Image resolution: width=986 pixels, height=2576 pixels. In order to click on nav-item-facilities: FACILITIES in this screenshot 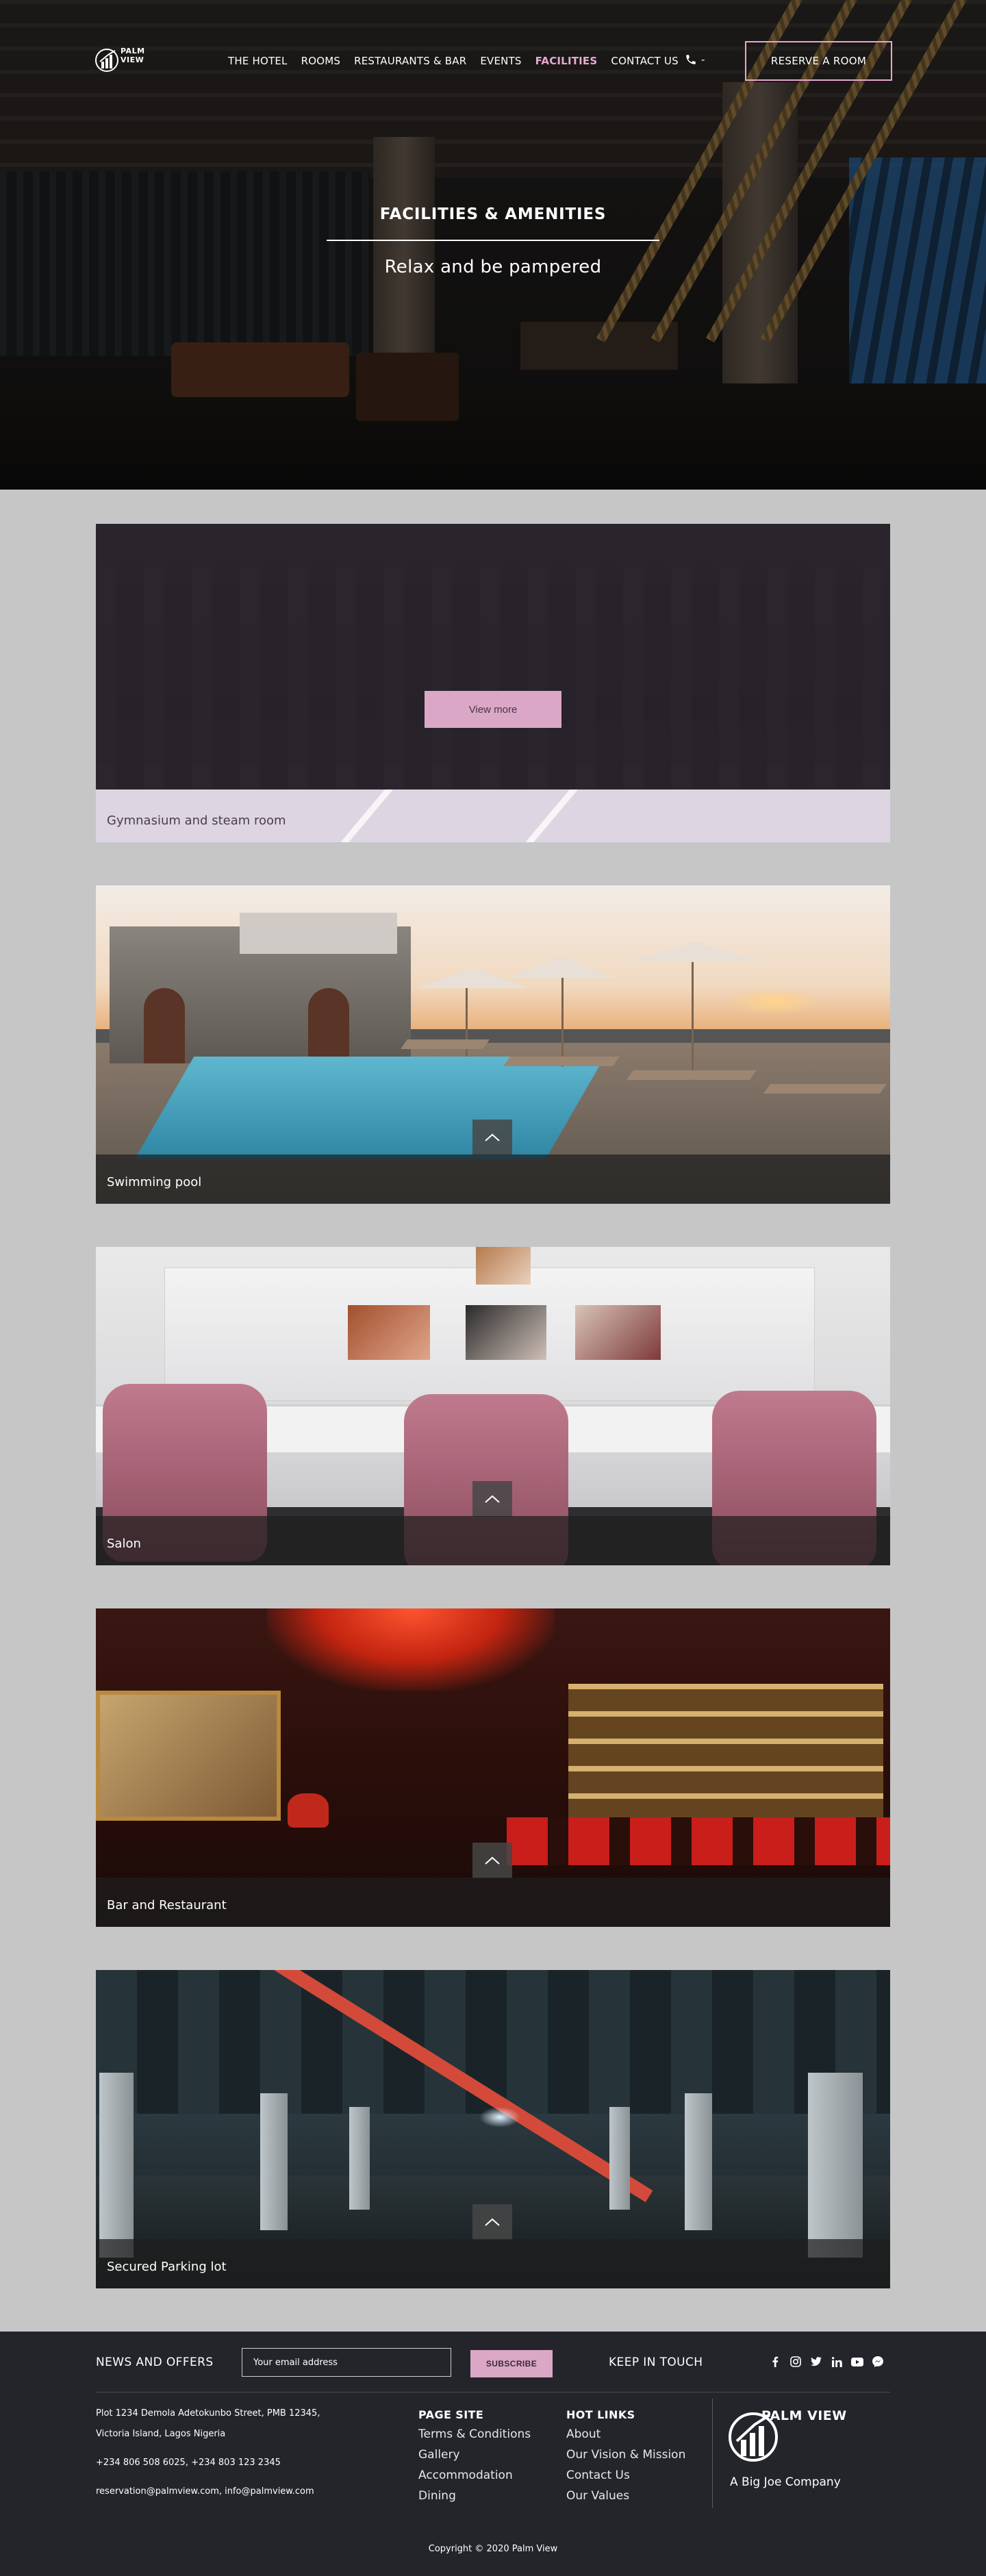, I will do `click(566, 61)`.